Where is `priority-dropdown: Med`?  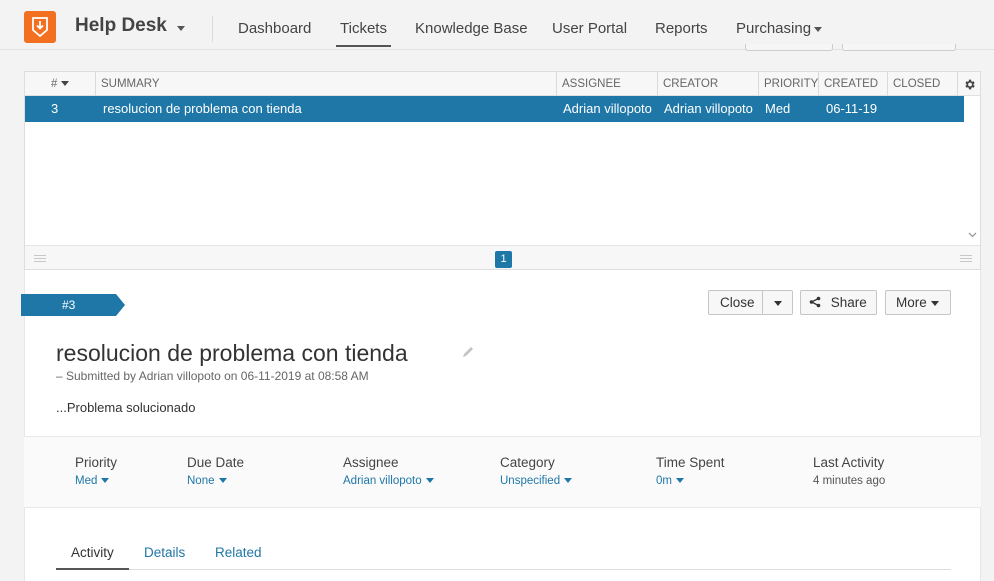
priority-dropdown: Med is located at coordinates (92, 481).